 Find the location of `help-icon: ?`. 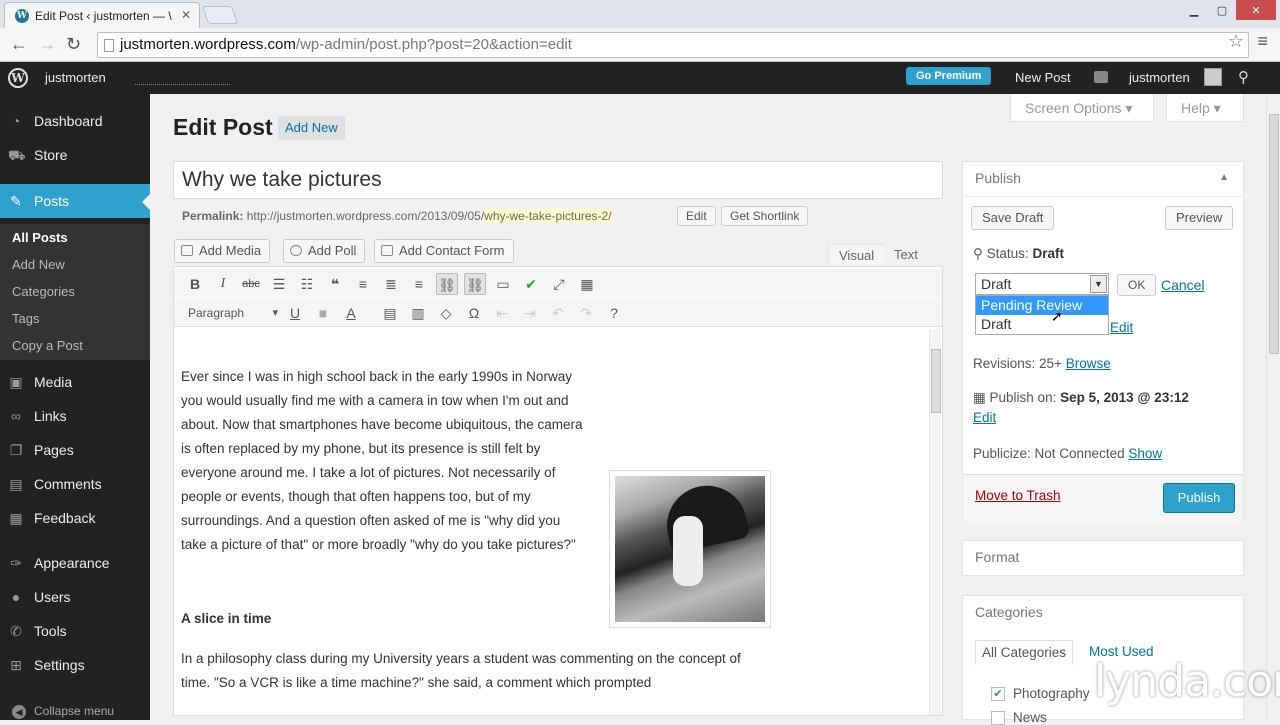

help-icon: ? is located at coordinates (614, 313).